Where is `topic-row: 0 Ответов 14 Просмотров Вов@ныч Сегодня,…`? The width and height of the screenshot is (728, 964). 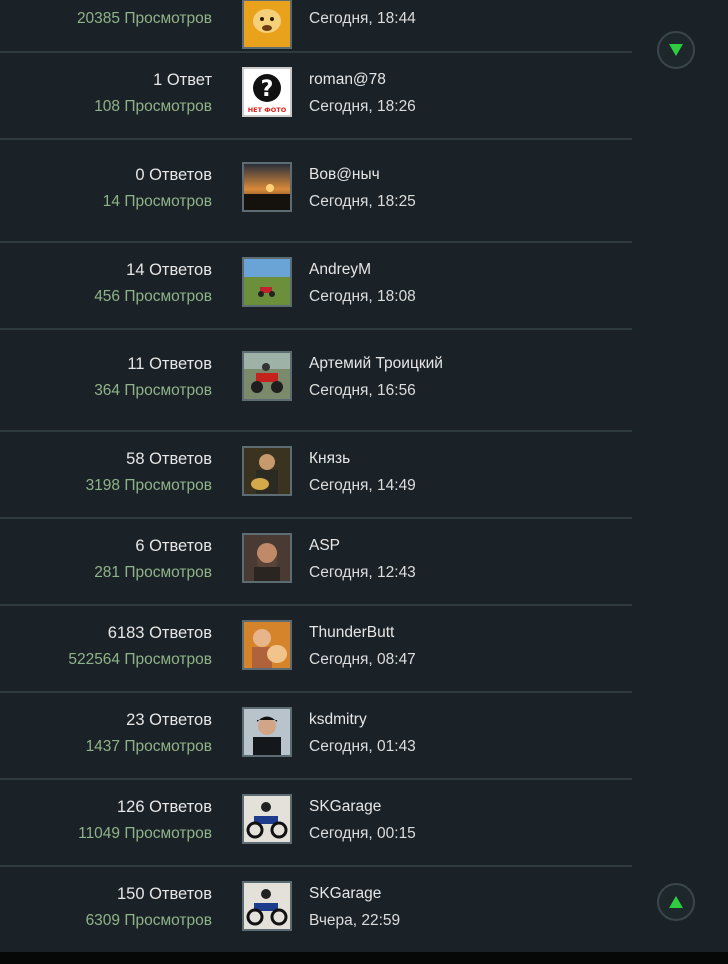 topic-row: 0 Ответов 14 Просмотров Вов@ныч Сегодня,… is located at coordinates (316, 191).